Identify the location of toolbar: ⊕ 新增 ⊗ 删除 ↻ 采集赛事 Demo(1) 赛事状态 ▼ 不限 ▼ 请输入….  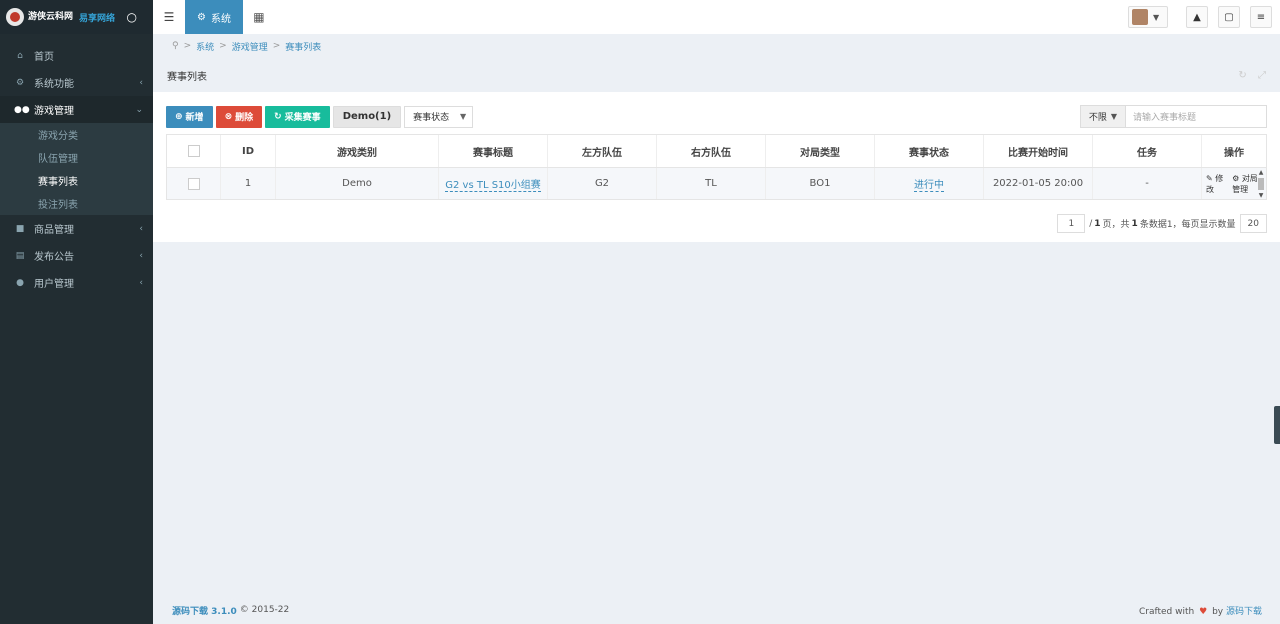
(716, 116).